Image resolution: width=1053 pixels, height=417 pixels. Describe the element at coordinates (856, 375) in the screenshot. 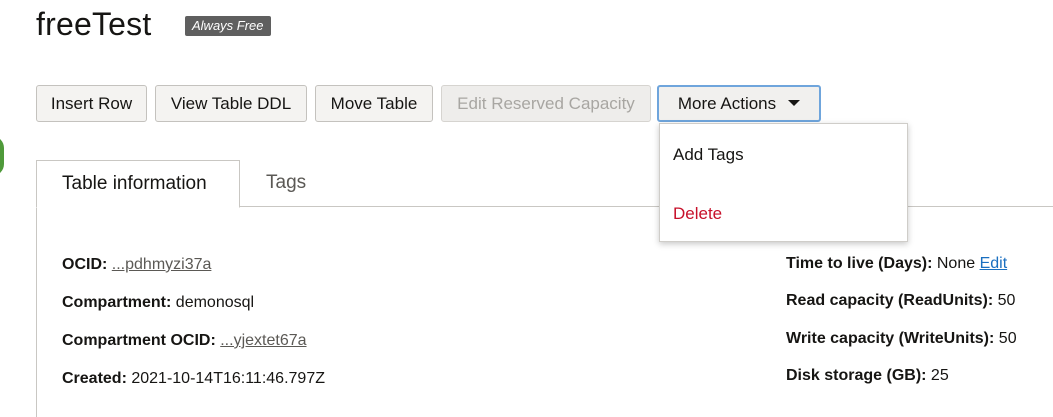

I see `disk-storage-label: Disk storage (GB):` at that location.